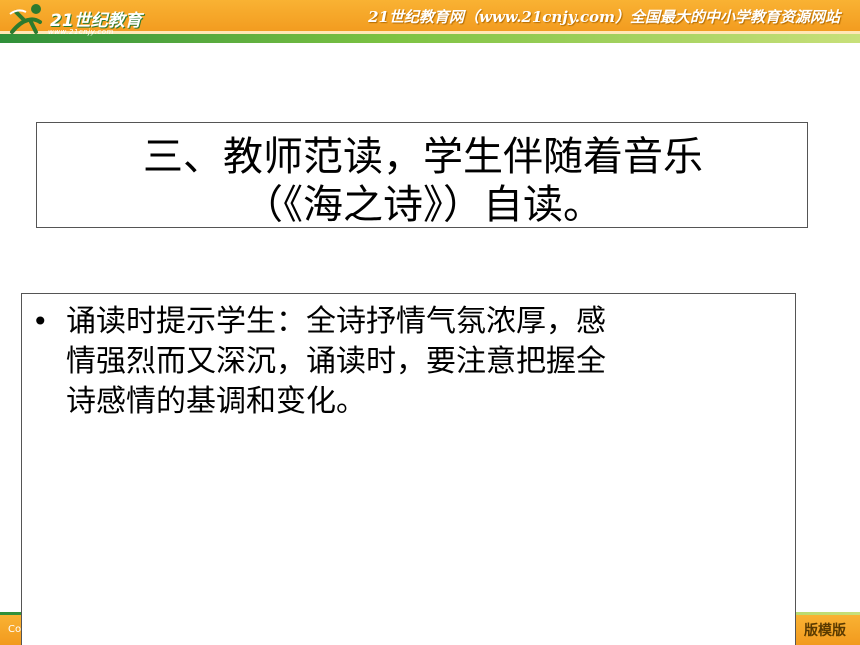 Image resolution: width=860 pixels, height=645 pixels. Describe the element at coordinates (336, 361) in the screenshot. I see `bullet-line-2: 情强烈而又深沉，诵读时，要注意把握全` at that location.